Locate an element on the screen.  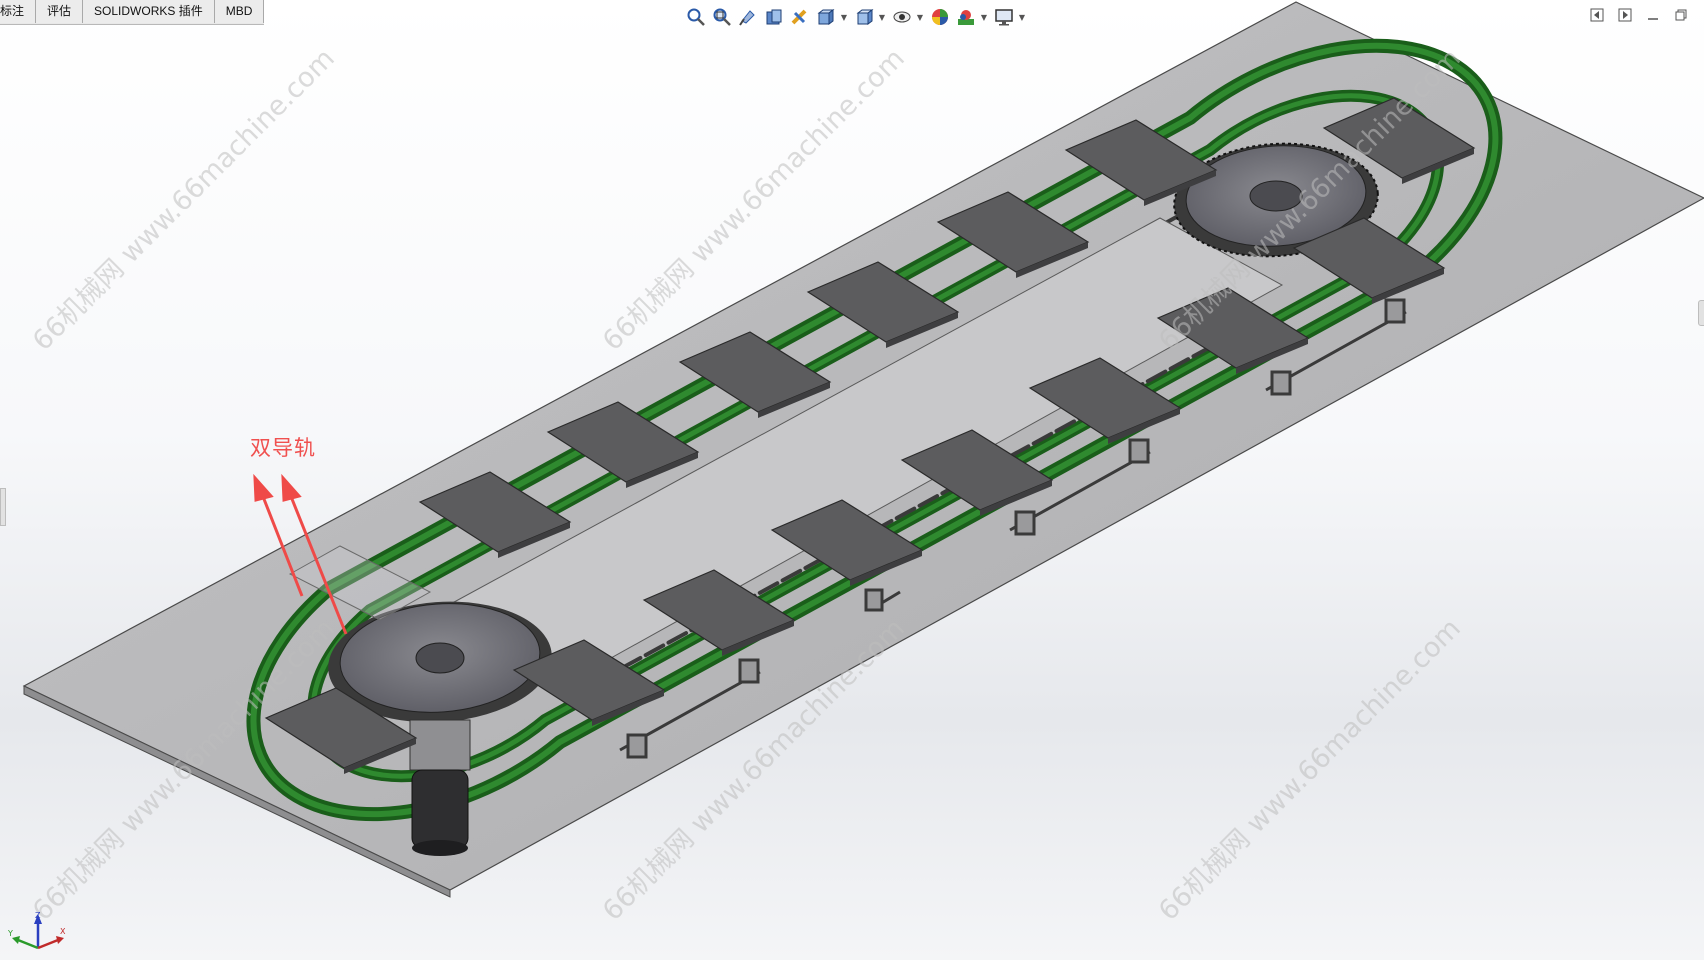
edit-appearance-icon is located at coordinates (940, 17).